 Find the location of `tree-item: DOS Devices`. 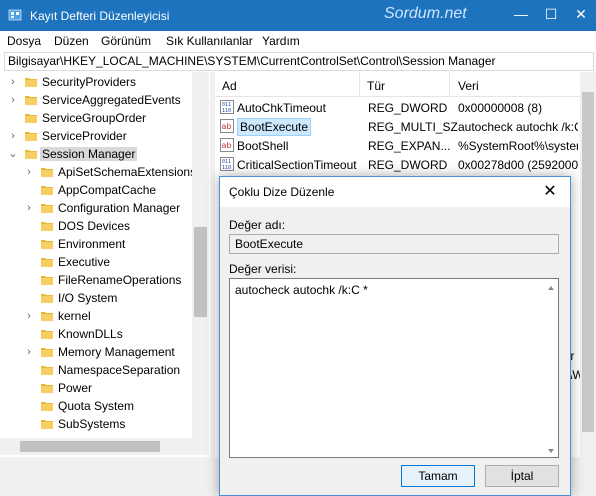

tree-item: DOS Devices is located at coordinates (96, 226).